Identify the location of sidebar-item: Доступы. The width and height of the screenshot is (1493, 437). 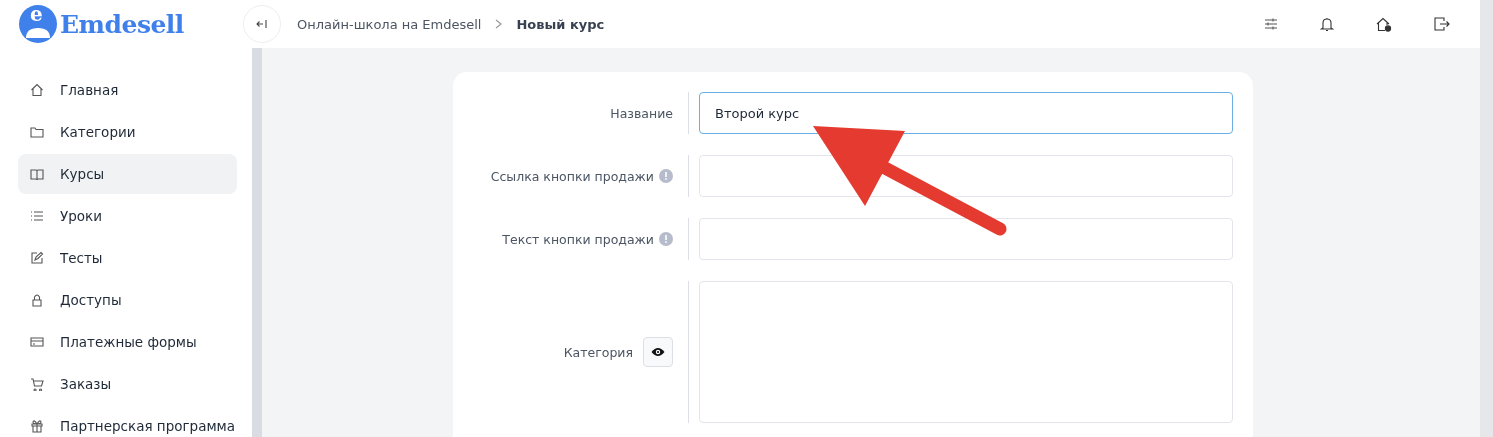
(127, 300).